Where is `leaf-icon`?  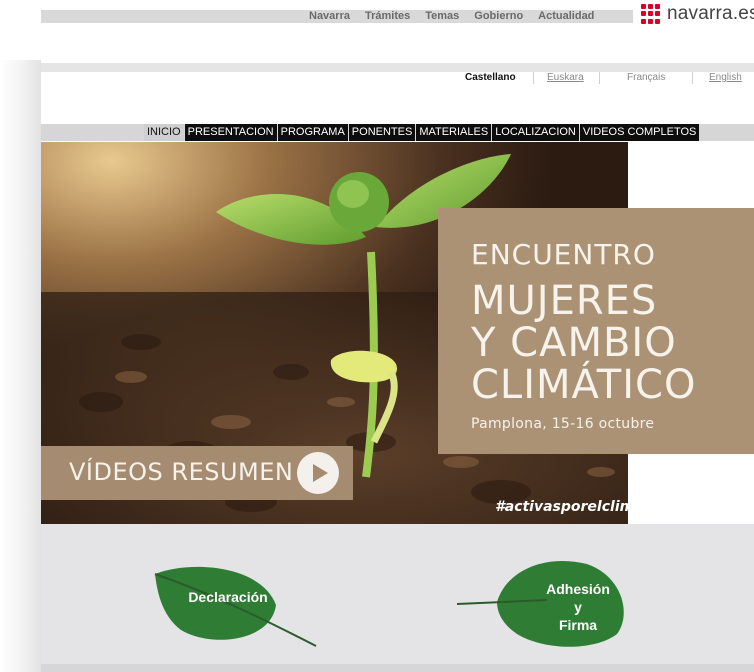
leaf-icon is located at coordinates (235, 606).